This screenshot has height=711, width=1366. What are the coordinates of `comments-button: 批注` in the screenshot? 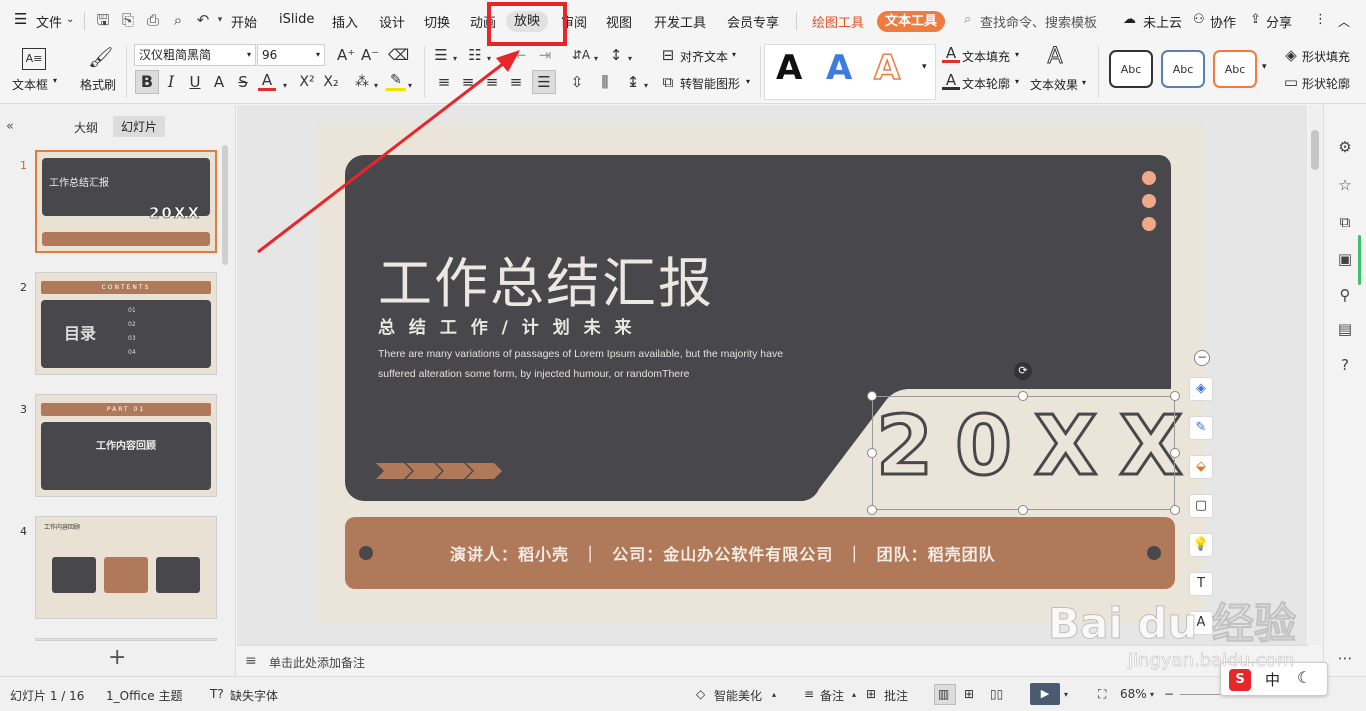 It's located at (896, 695).